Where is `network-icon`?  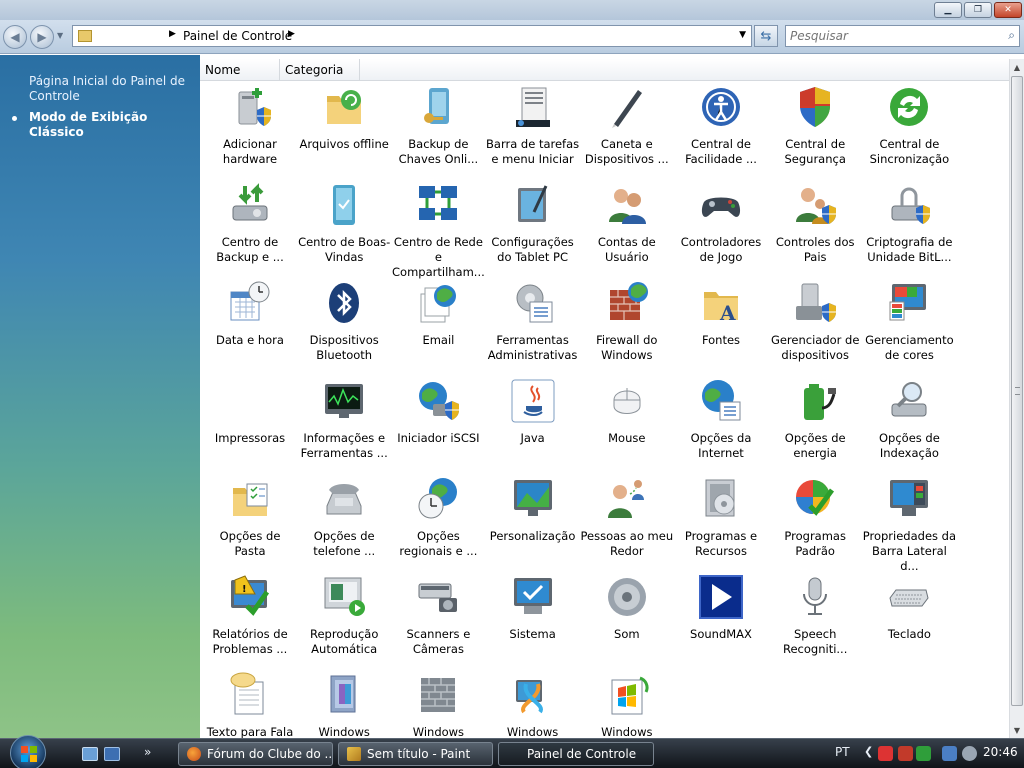 network-icon is located at coordinates (949, 753).